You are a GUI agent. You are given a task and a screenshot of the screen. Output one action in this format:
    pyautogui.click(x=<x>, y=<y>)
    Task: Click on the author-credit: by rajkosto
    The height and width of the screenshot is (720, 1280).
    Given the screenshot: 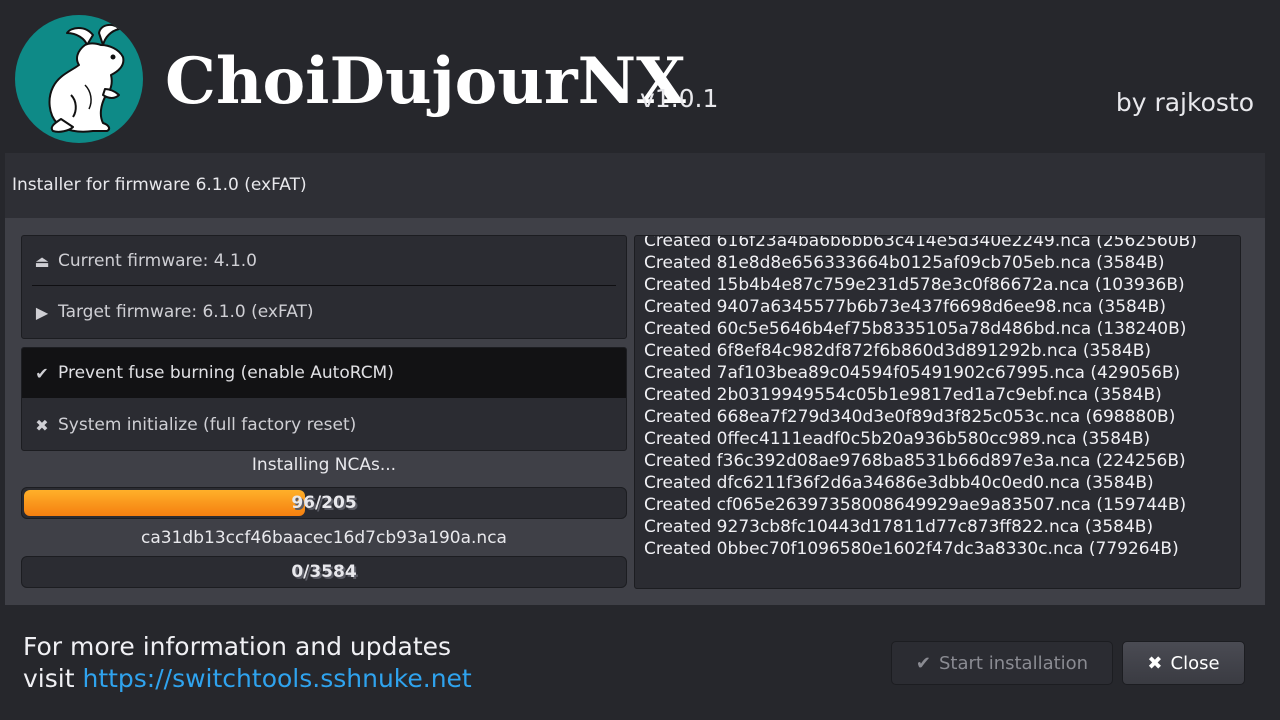 What is the action you would take?
    pyautogui.click(x=1184, y=102)
    